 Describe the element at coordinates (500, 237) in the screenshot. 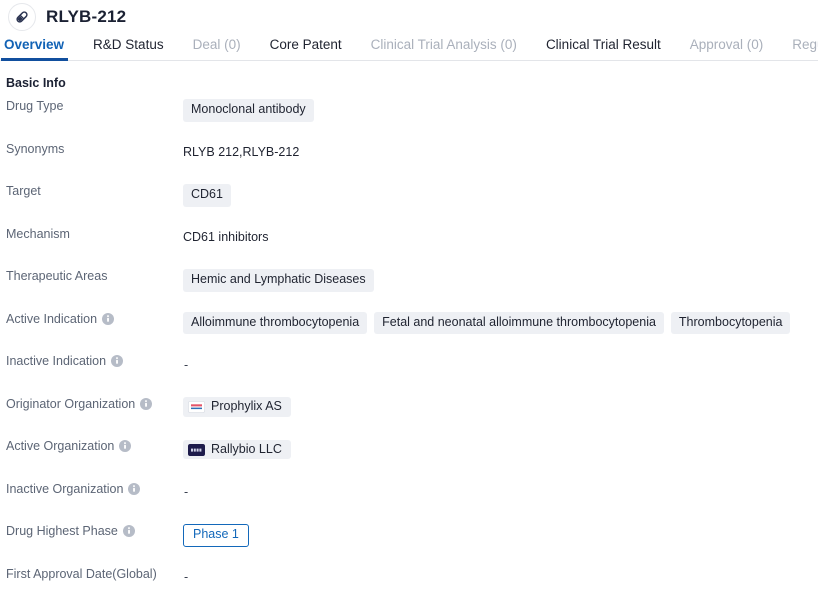

I see `info-row-value: CD61 inhibitors` at that location.